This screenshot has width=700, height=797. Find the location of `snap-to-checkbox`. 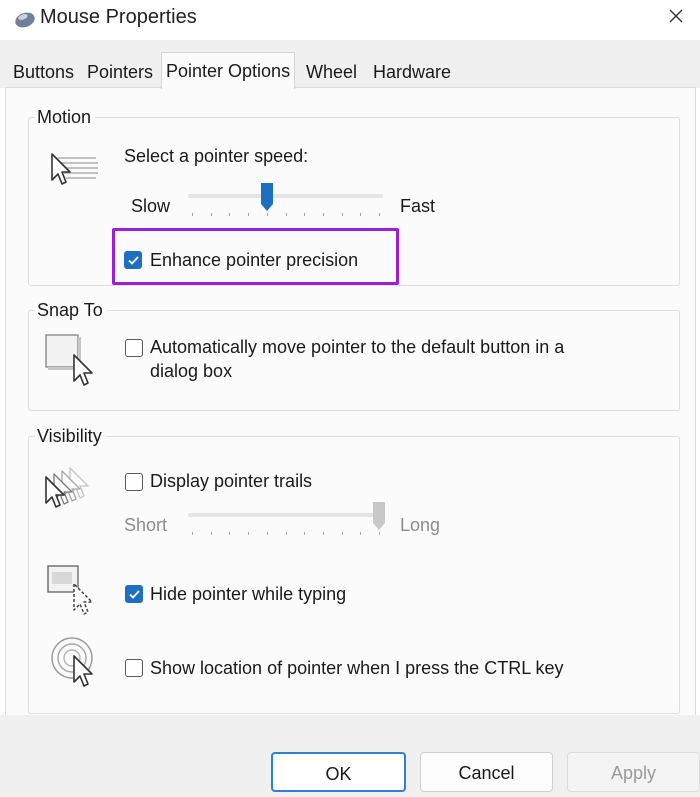

snap-to-checkbox is located at coordinates (134, 348).